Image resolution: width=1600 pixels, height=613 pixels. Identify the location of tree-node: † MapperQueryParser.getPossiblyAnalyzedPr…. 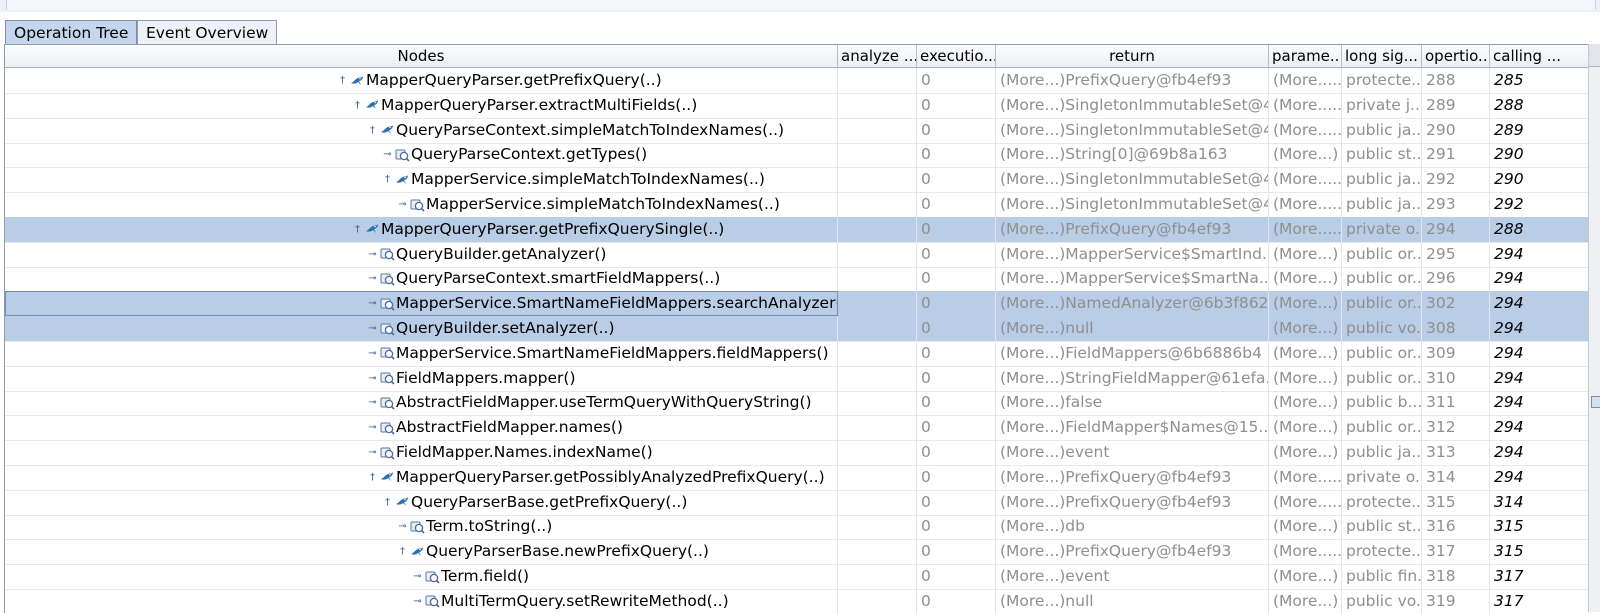
(595, 477).